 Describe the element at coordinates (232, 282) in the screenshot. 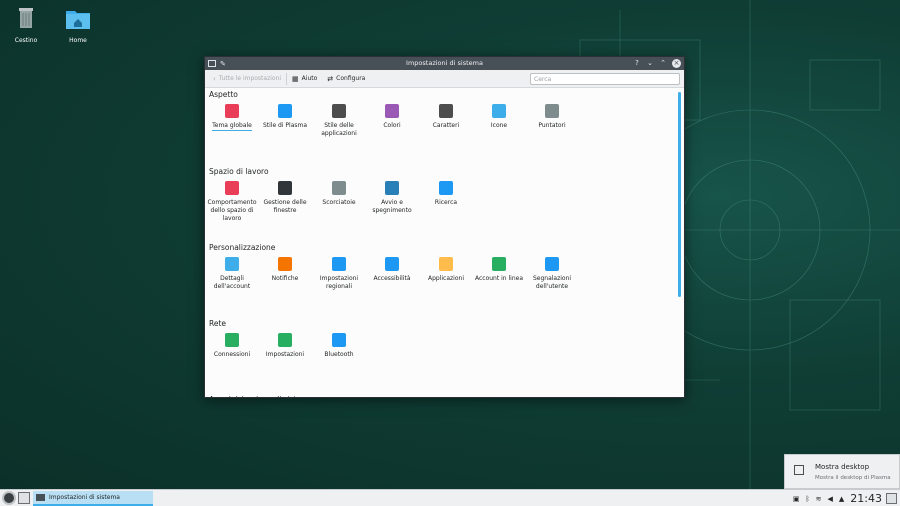

I see `settings-item-label: Dettagli dell'account` at that location.